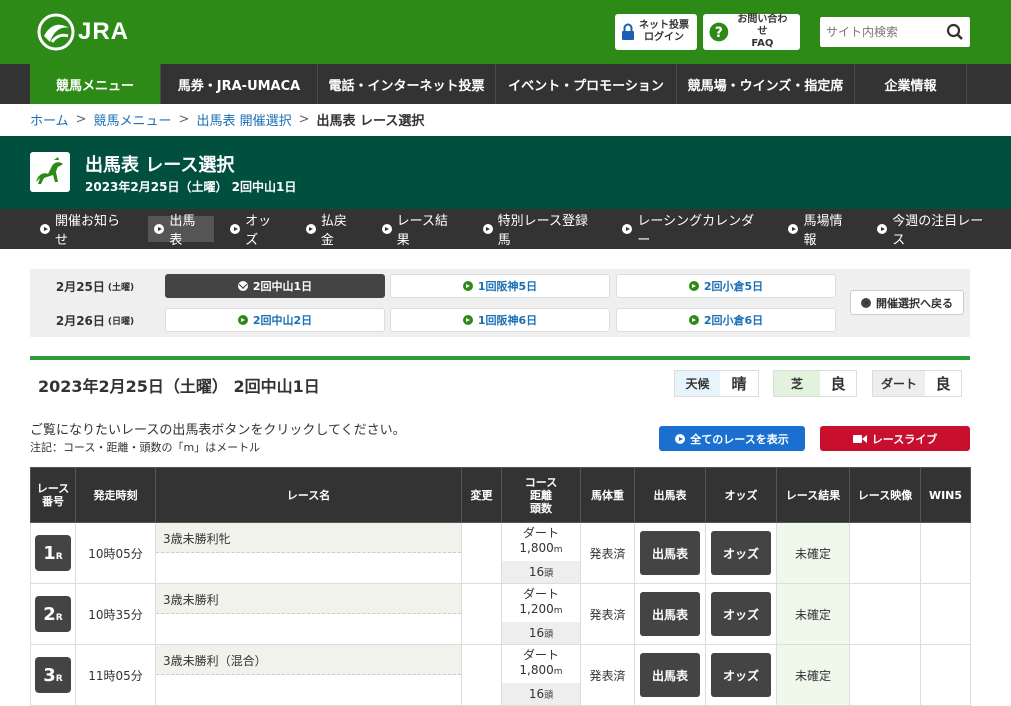 The height and width of the screenshot is (706, 1011). What do you see at coordinates (53, 675) in the screenshot?
I see `race-number-badge: 3R` at bounding box center [53, 675].